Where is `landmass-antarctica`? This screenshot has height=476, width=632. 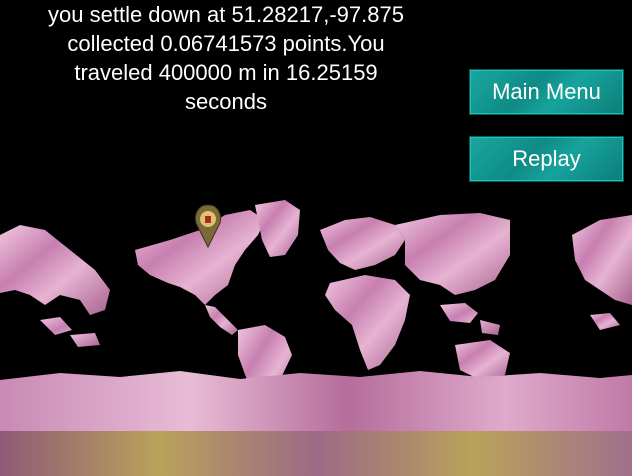
landmass-antarctica is located at coordinates (316, 401).